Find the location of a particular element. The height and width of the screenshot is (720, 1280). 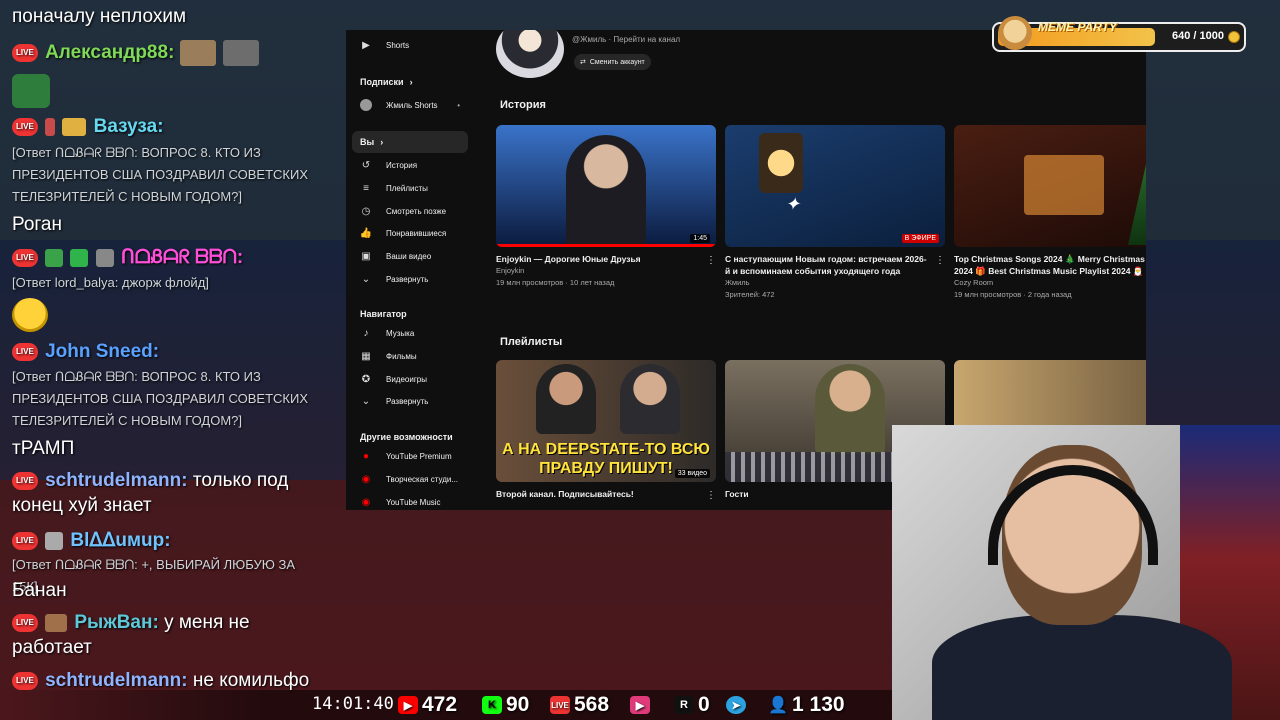

thumbnail-lantern is located at coordinates (781, 163).